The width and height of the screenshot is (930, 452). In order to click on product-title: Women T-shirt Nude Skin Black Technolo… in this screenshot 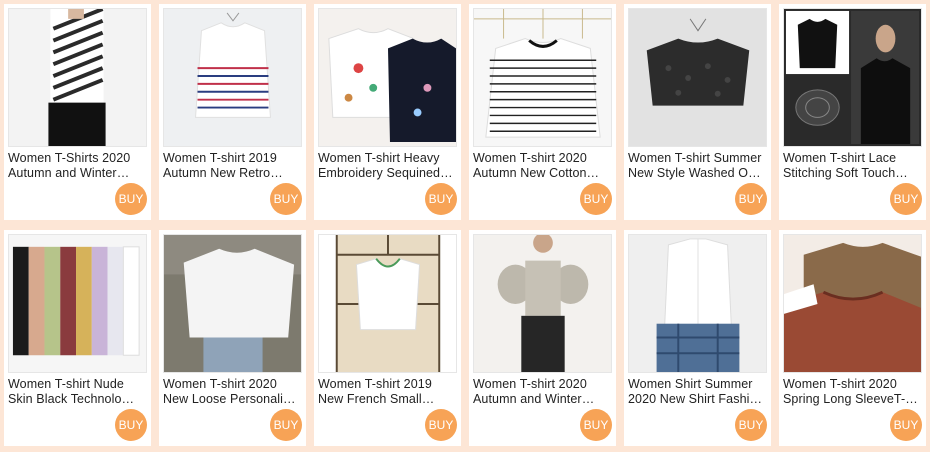, I will do `click(78, 392)`.